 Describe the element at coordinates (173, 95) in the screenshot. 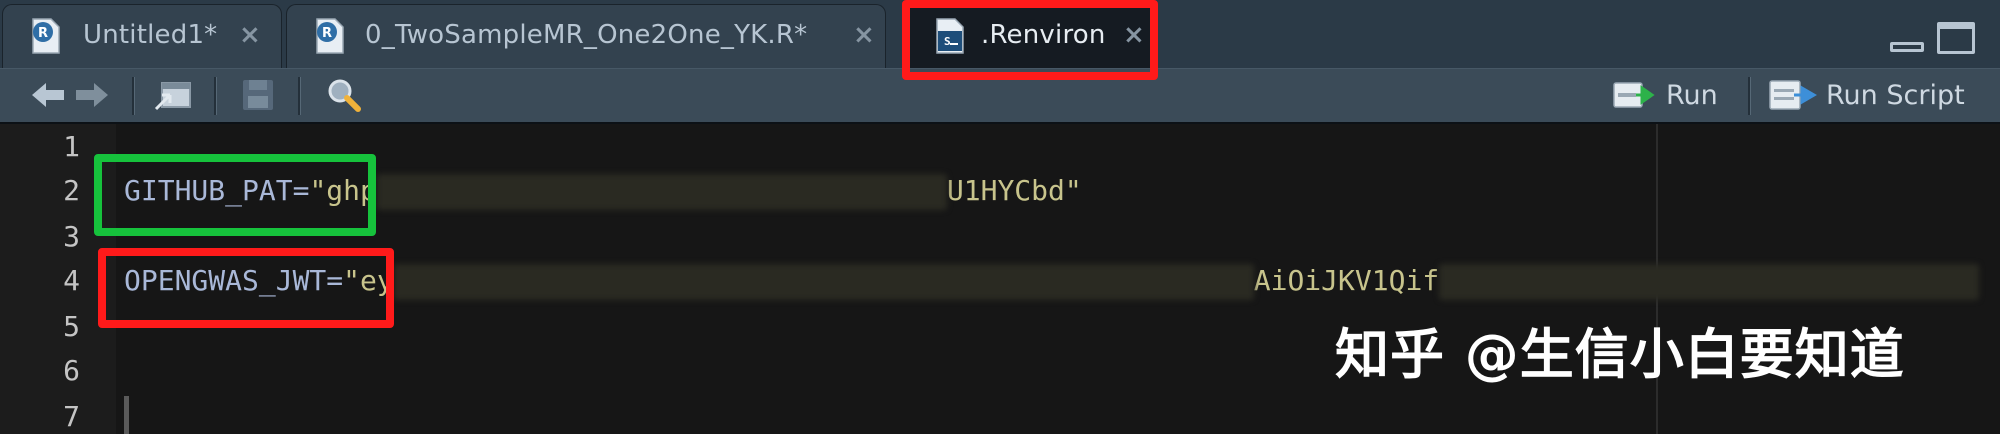

I see `popout-icon` at that location.